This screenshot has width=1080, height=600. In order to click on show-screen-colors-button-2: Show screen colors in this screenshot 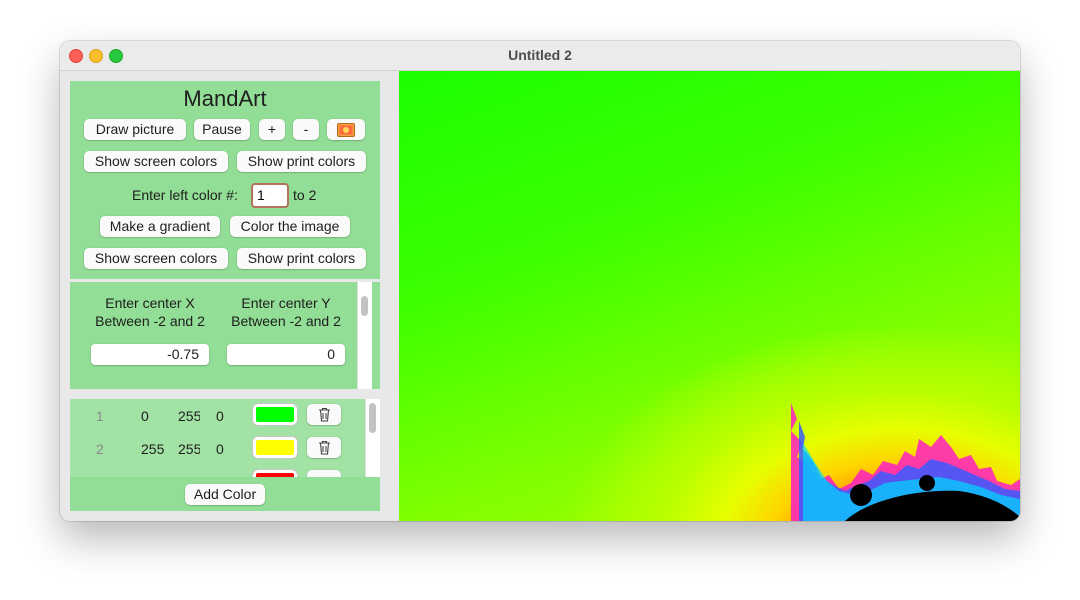, I will do `click(156, 258)`.